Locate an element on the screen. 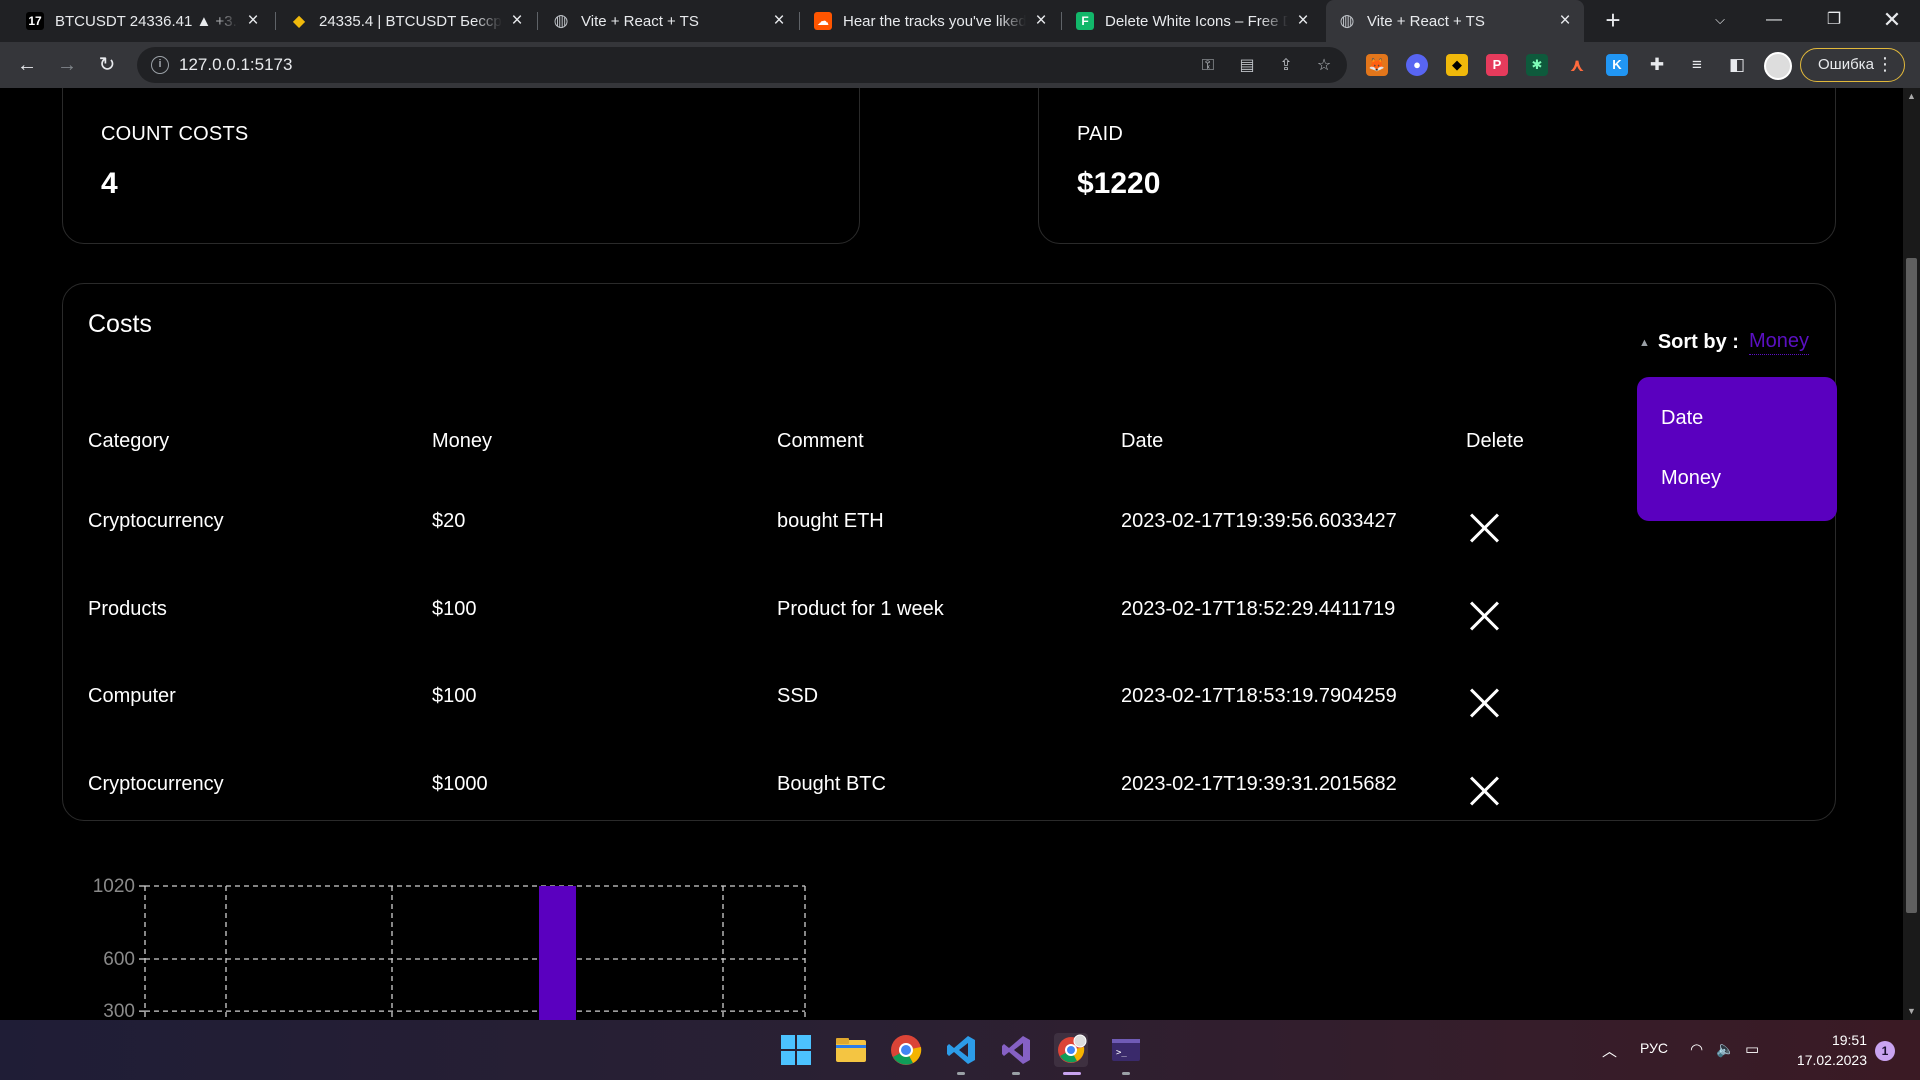  battery-icon: ▭ is located at coordinates (1752, 1049).